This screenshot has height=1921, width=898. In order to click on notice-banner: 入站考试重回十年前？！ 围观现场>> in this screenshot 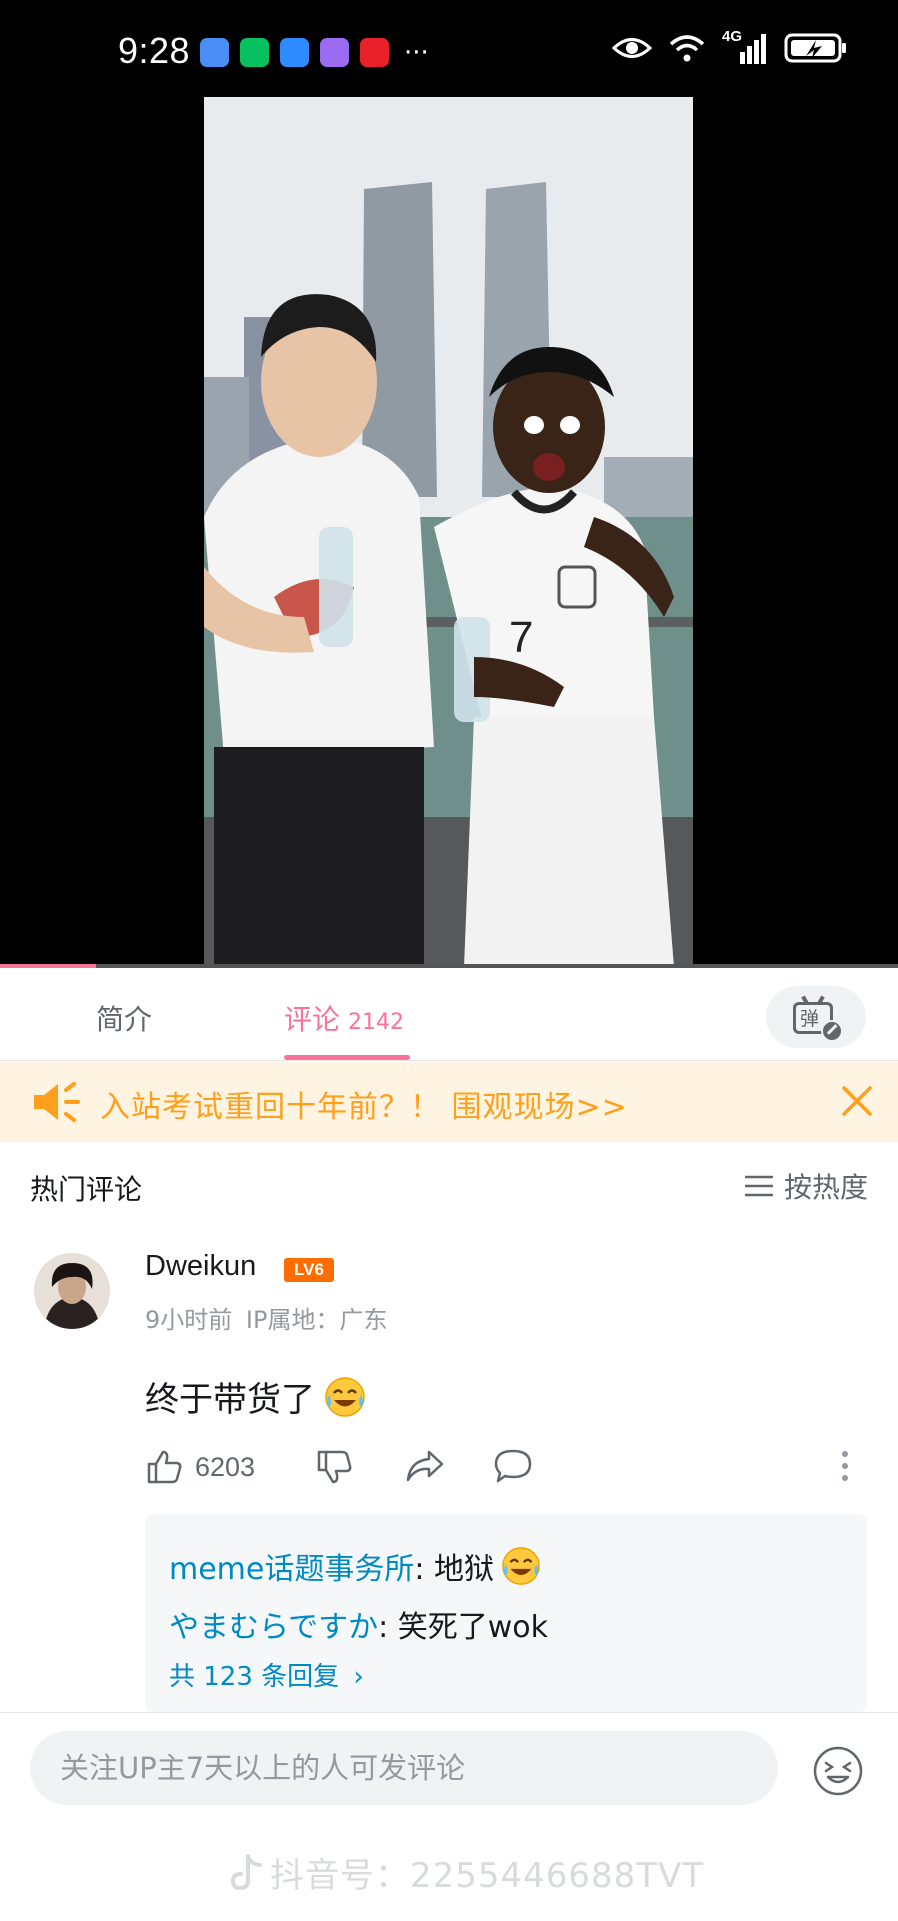, I will do `click(449, 1102)`.